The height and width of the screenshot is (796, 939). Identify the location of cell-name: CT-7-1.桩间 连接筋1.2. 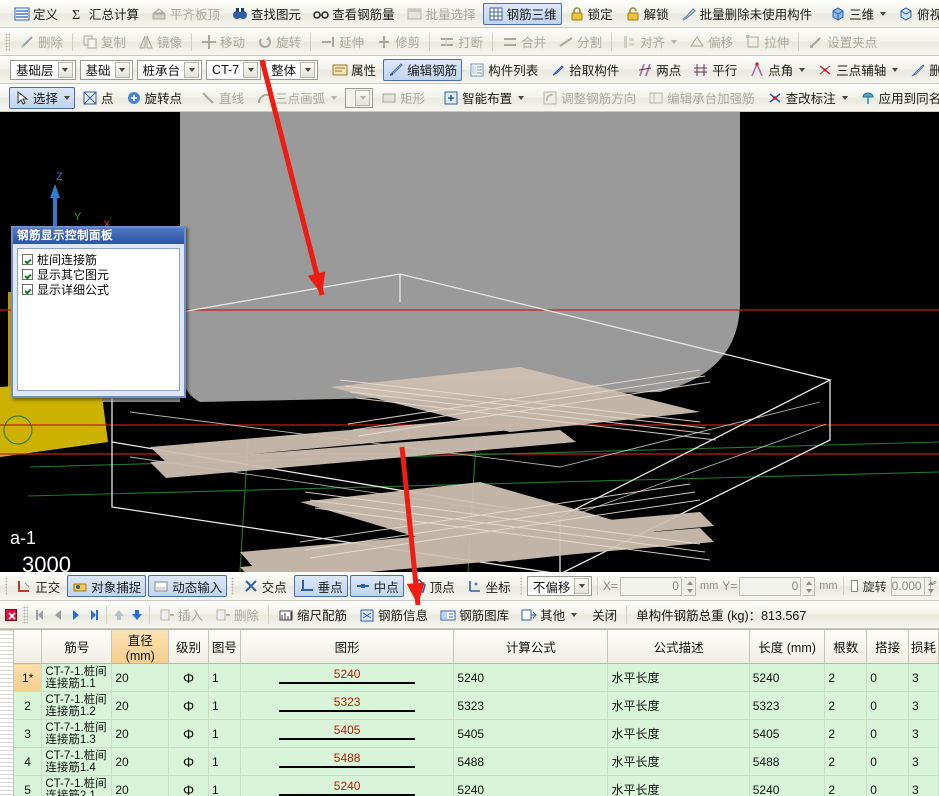
(77, 705).